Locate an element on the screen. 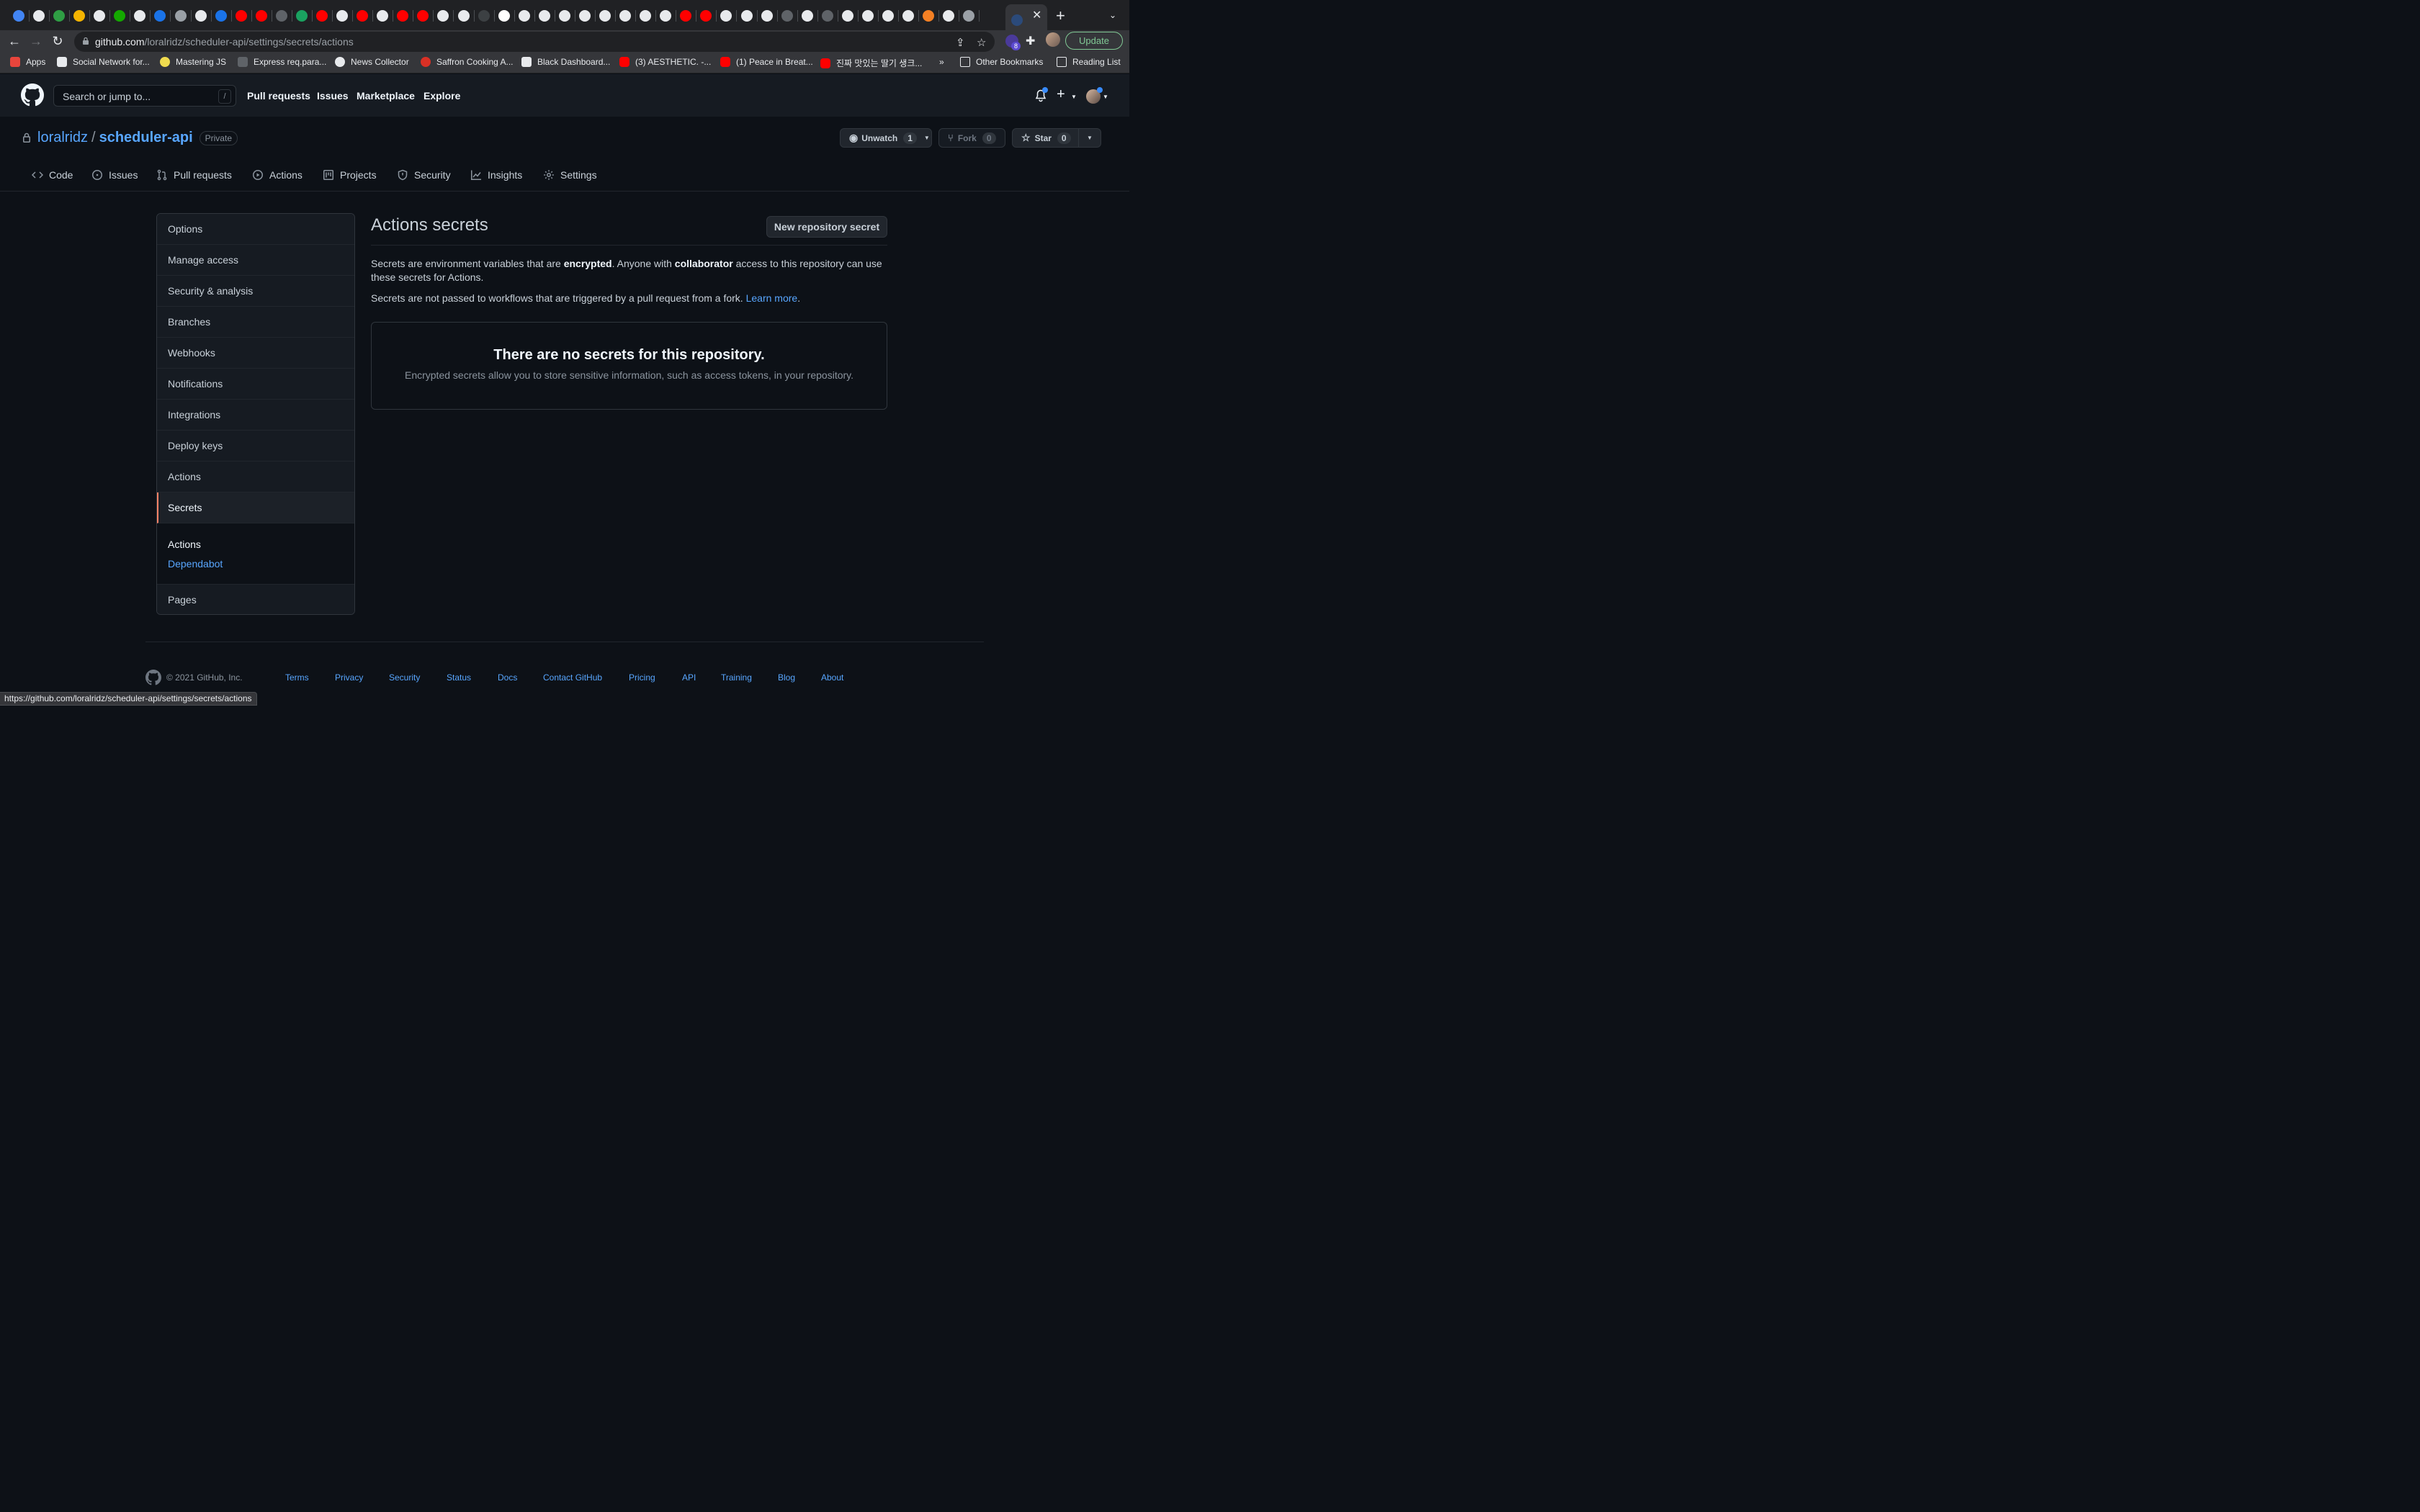 The image size is (2420, 1512). sidebar-item-pages: Pages is located at coordinates (255, 599).